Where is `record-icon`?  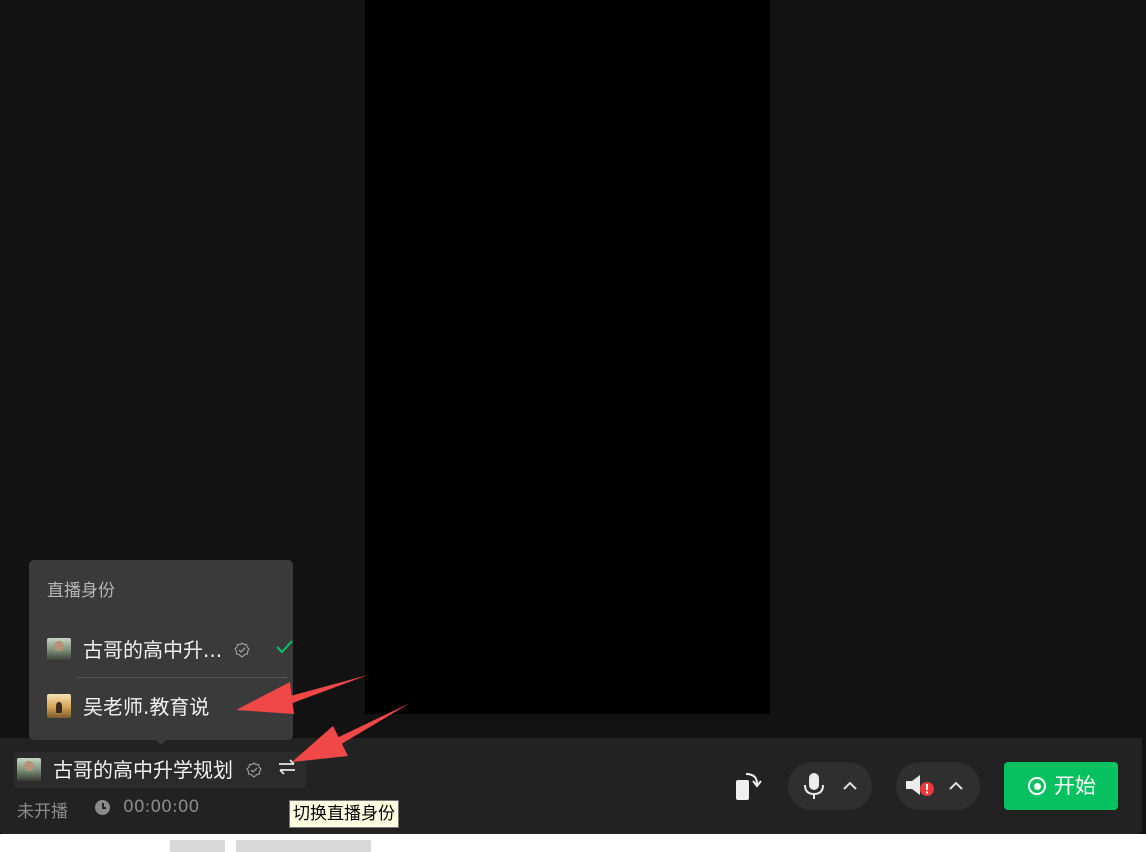
record-icon is located at coordinates (1037, 786).